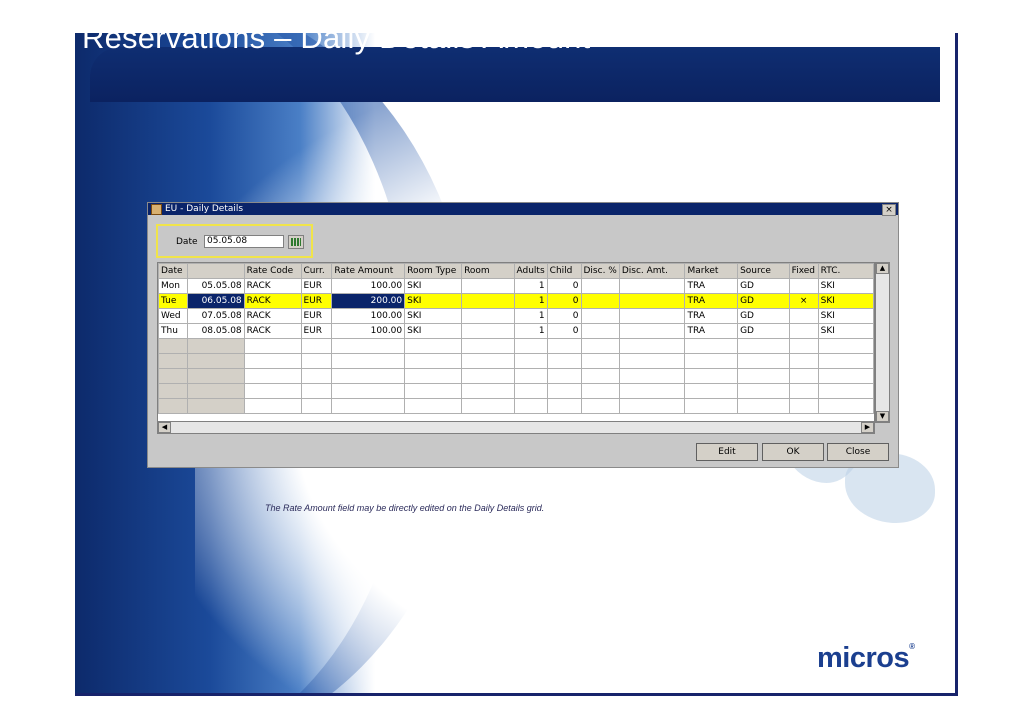  What do you see at coordinates (530, 271) in the screenshot?
I see `column-header: Adults` at bounding box center [530, 271].